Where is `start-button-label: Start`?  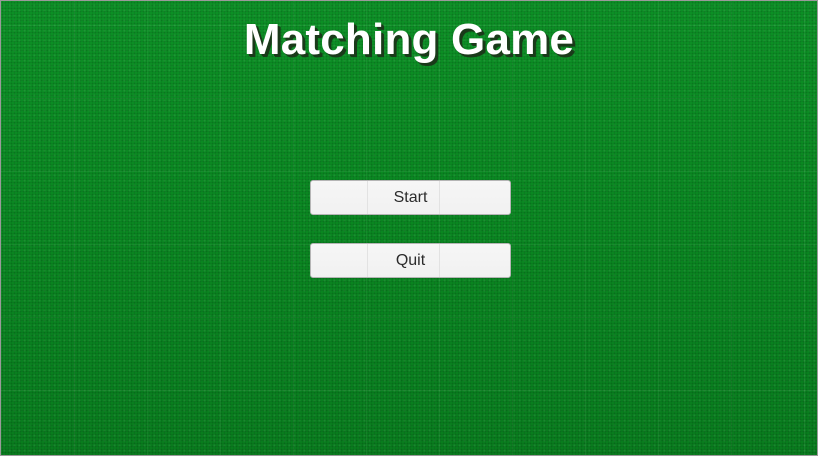 start-button-label: Start is located at coordinates (410, 197).